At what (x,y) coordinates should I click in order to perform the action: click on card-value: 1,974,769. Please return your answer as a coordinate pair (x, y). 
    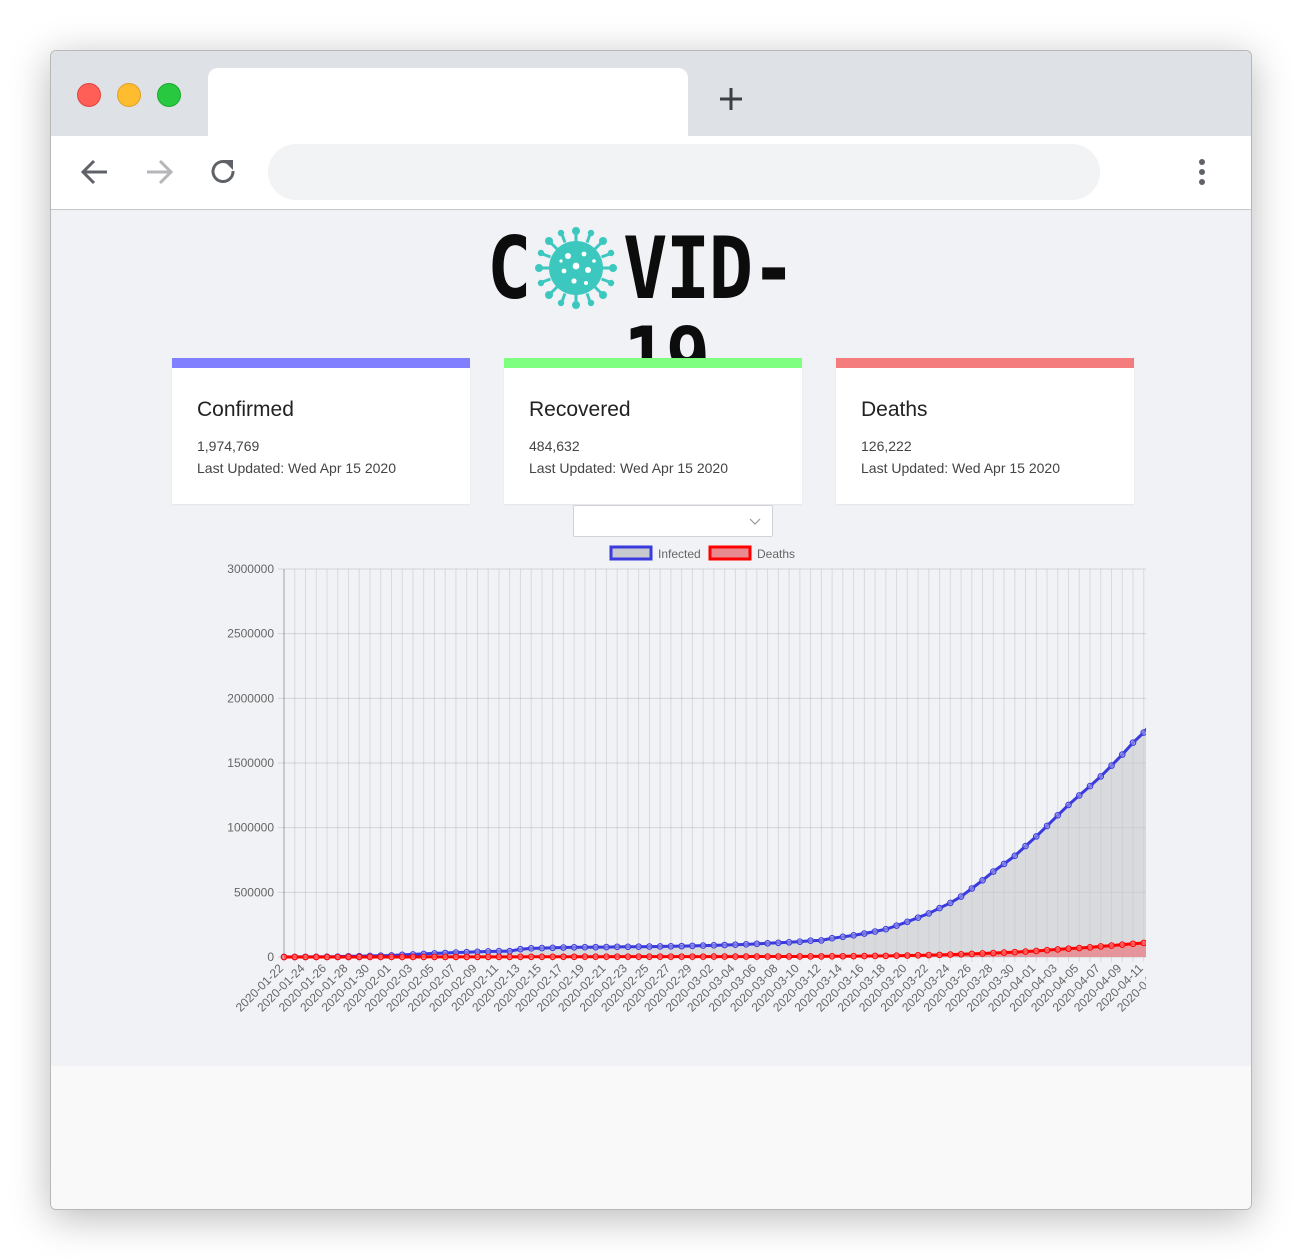
    Looking at the image, I should click on (228, 446).